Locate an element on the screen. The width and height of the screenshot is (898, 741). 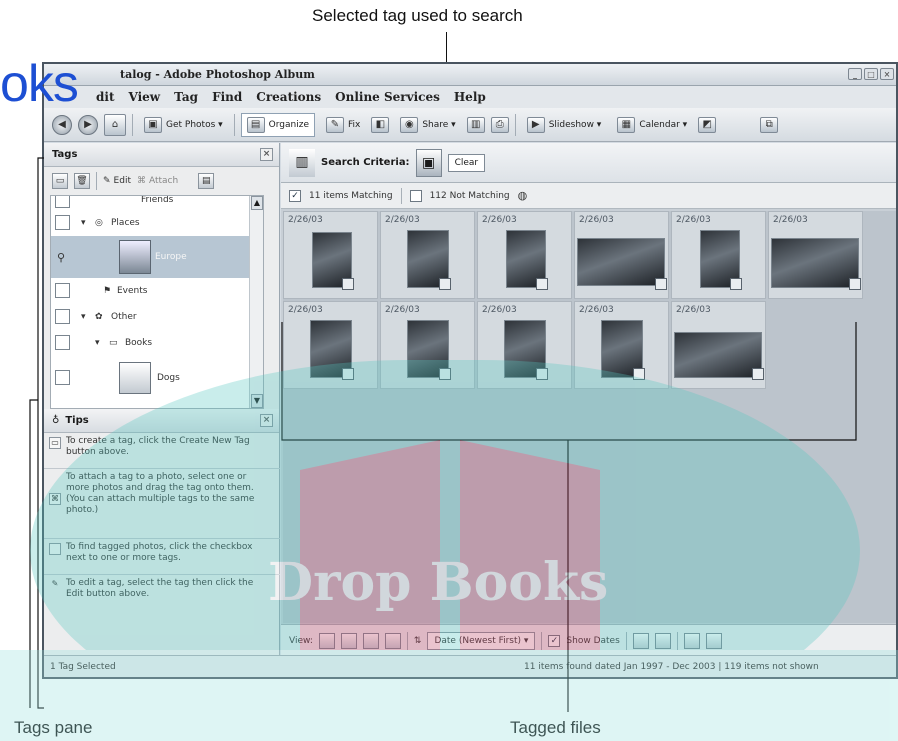
rotate-right-icon is located at coordinates (662, 640).